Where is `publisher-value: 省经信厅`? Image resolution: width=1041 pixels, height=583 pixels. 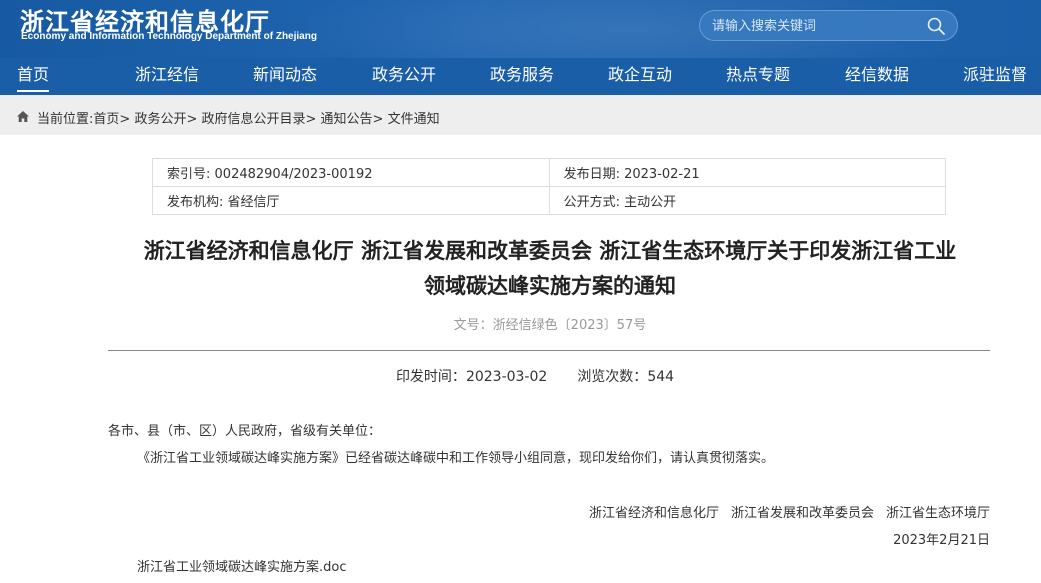
publisher-value: 省经信厅 is located at coordinates (253, 202).